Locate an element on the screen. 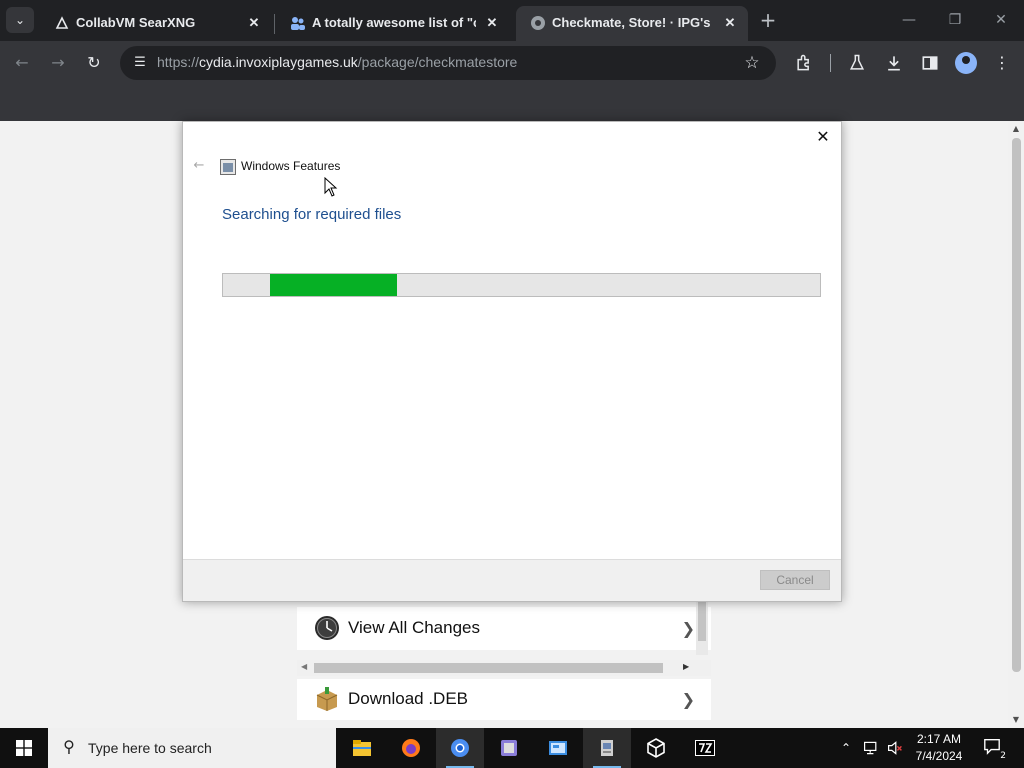 The height and width of the screenshot is (768, 1024). inner-horizontal-scrollbar: ◀ ▶ is located at coordinates (504, 668).